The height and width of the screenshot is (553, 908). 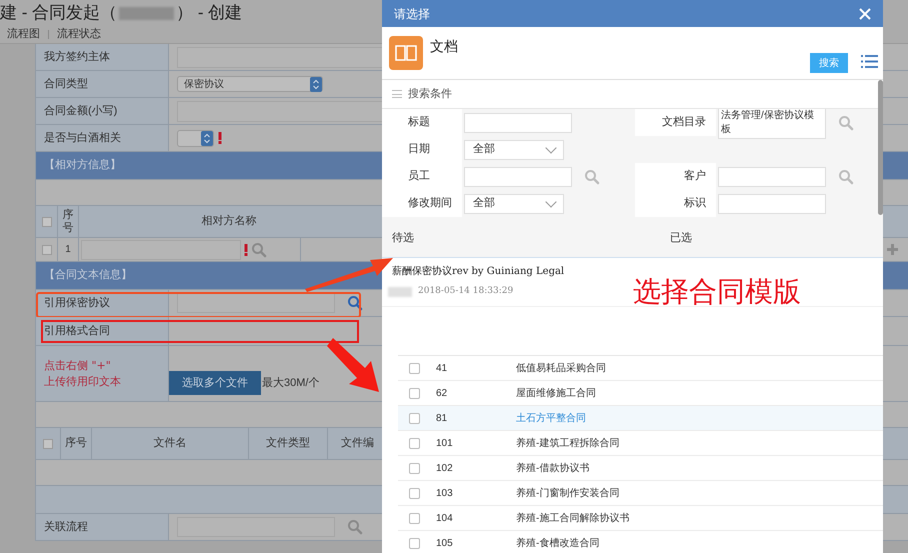 I want to click on criteria-label: 标题, so click(x=419, y=122).